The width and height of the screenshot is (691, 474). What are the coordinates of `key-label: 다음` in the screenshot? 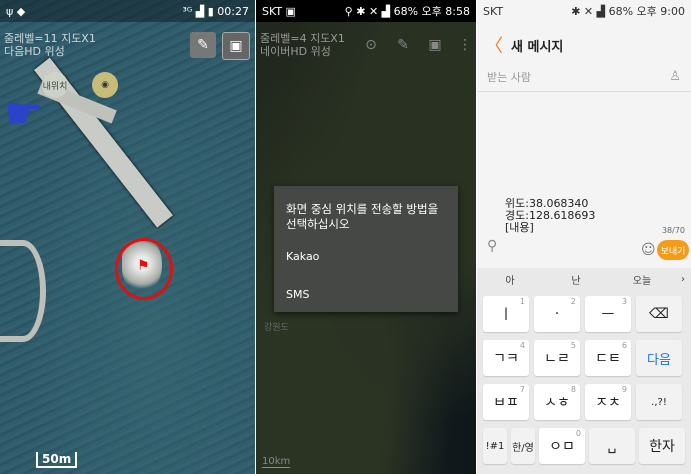 It's located at (659, 360).